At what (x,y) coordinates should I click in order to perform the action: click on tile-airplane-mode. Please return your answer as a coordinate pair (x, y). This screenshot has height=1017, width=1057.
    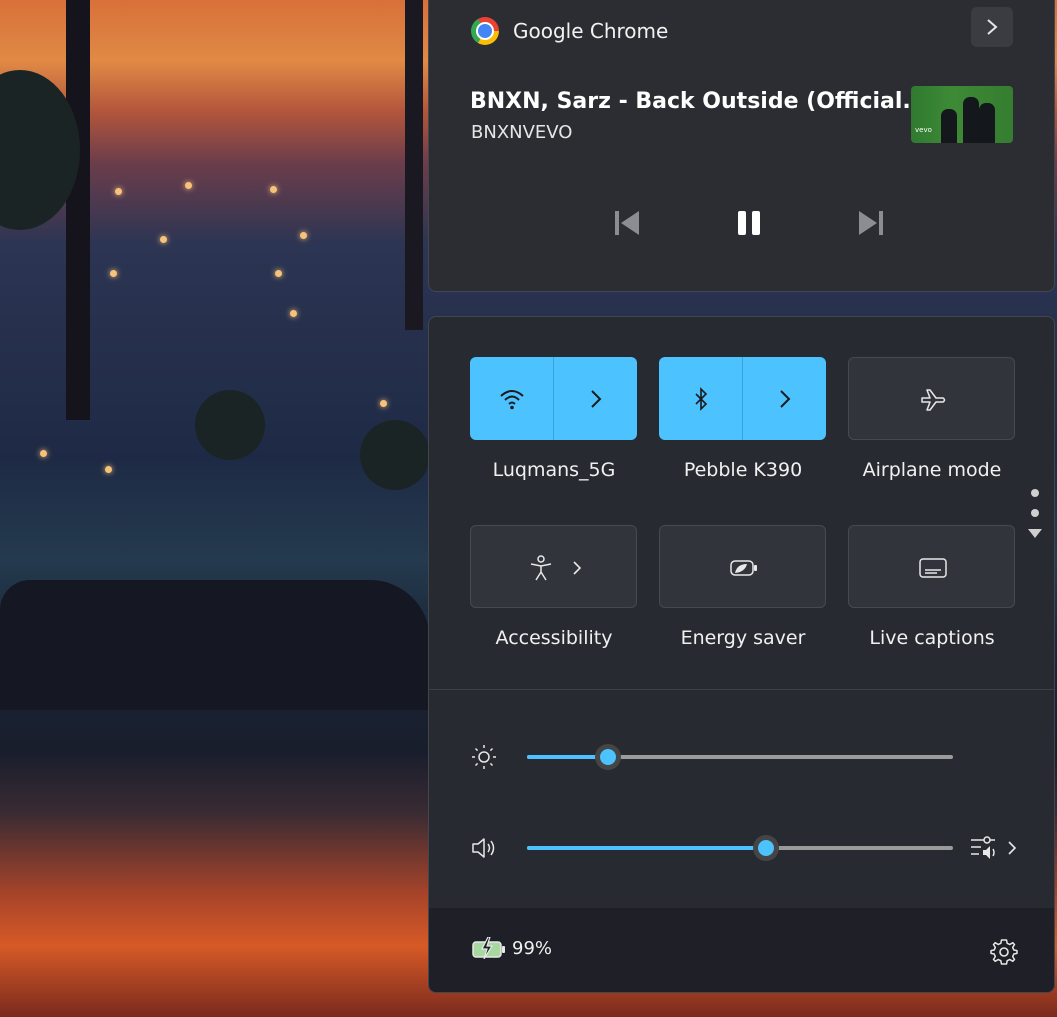
    Looking at the image, I should click on (931, 398).